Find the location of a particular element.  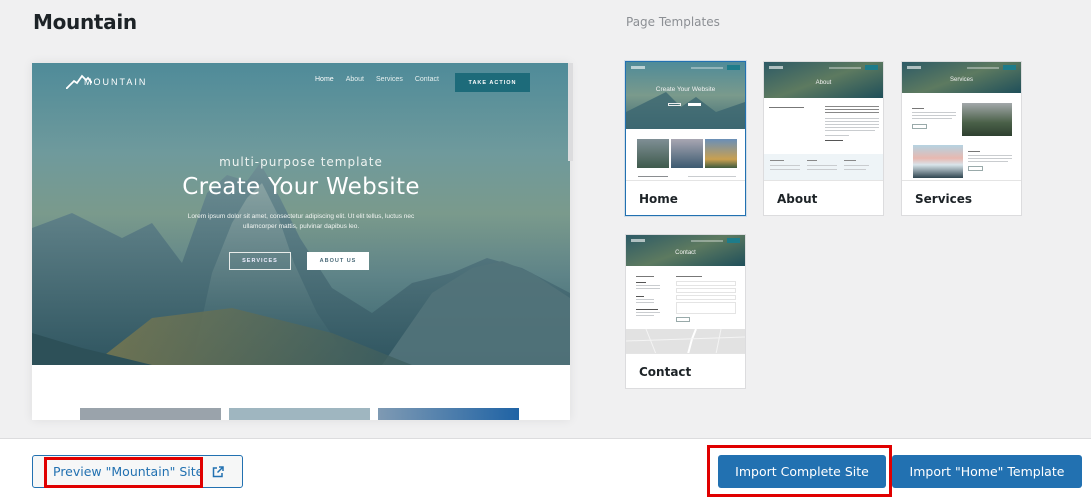

preview-logo: MOUNTAIN is located at coordinates (106, 81).